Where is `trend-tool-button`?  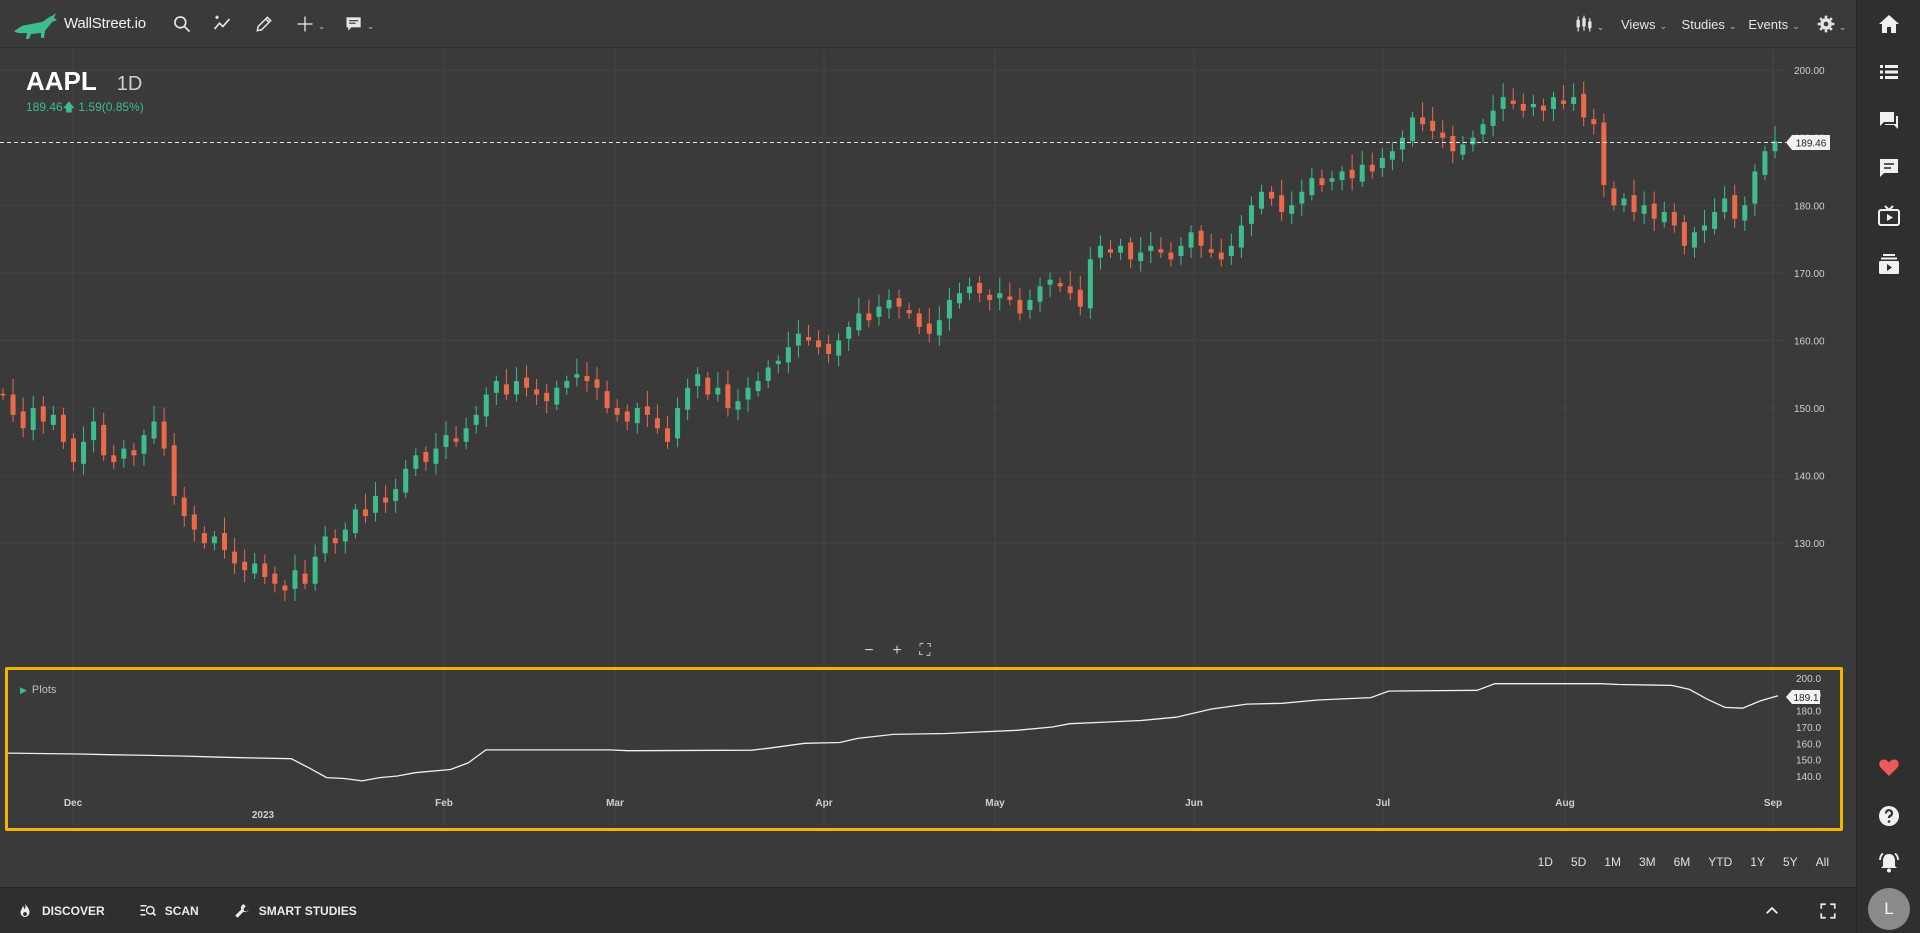 trend-tool-button is located at coordinates (222, 24).